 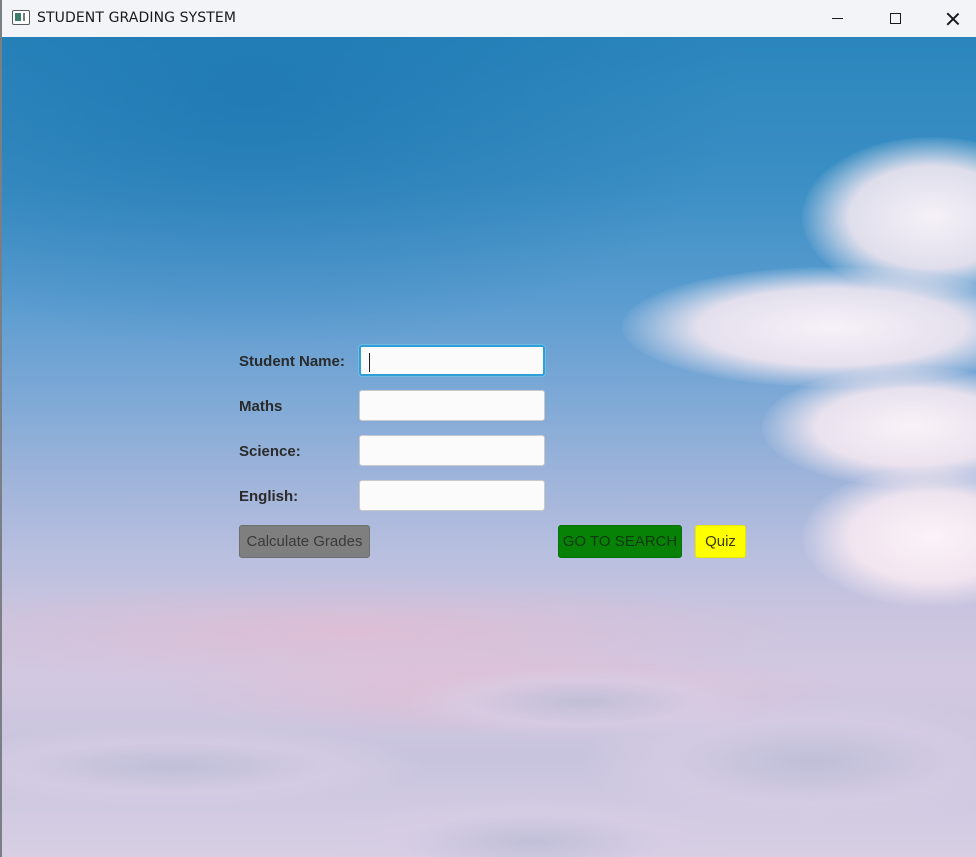 What do you see at coordinates (304, 541) in the screenshot?
I see `calculate-grades-button: Calculate Grades` at bounding box center [304, 541].